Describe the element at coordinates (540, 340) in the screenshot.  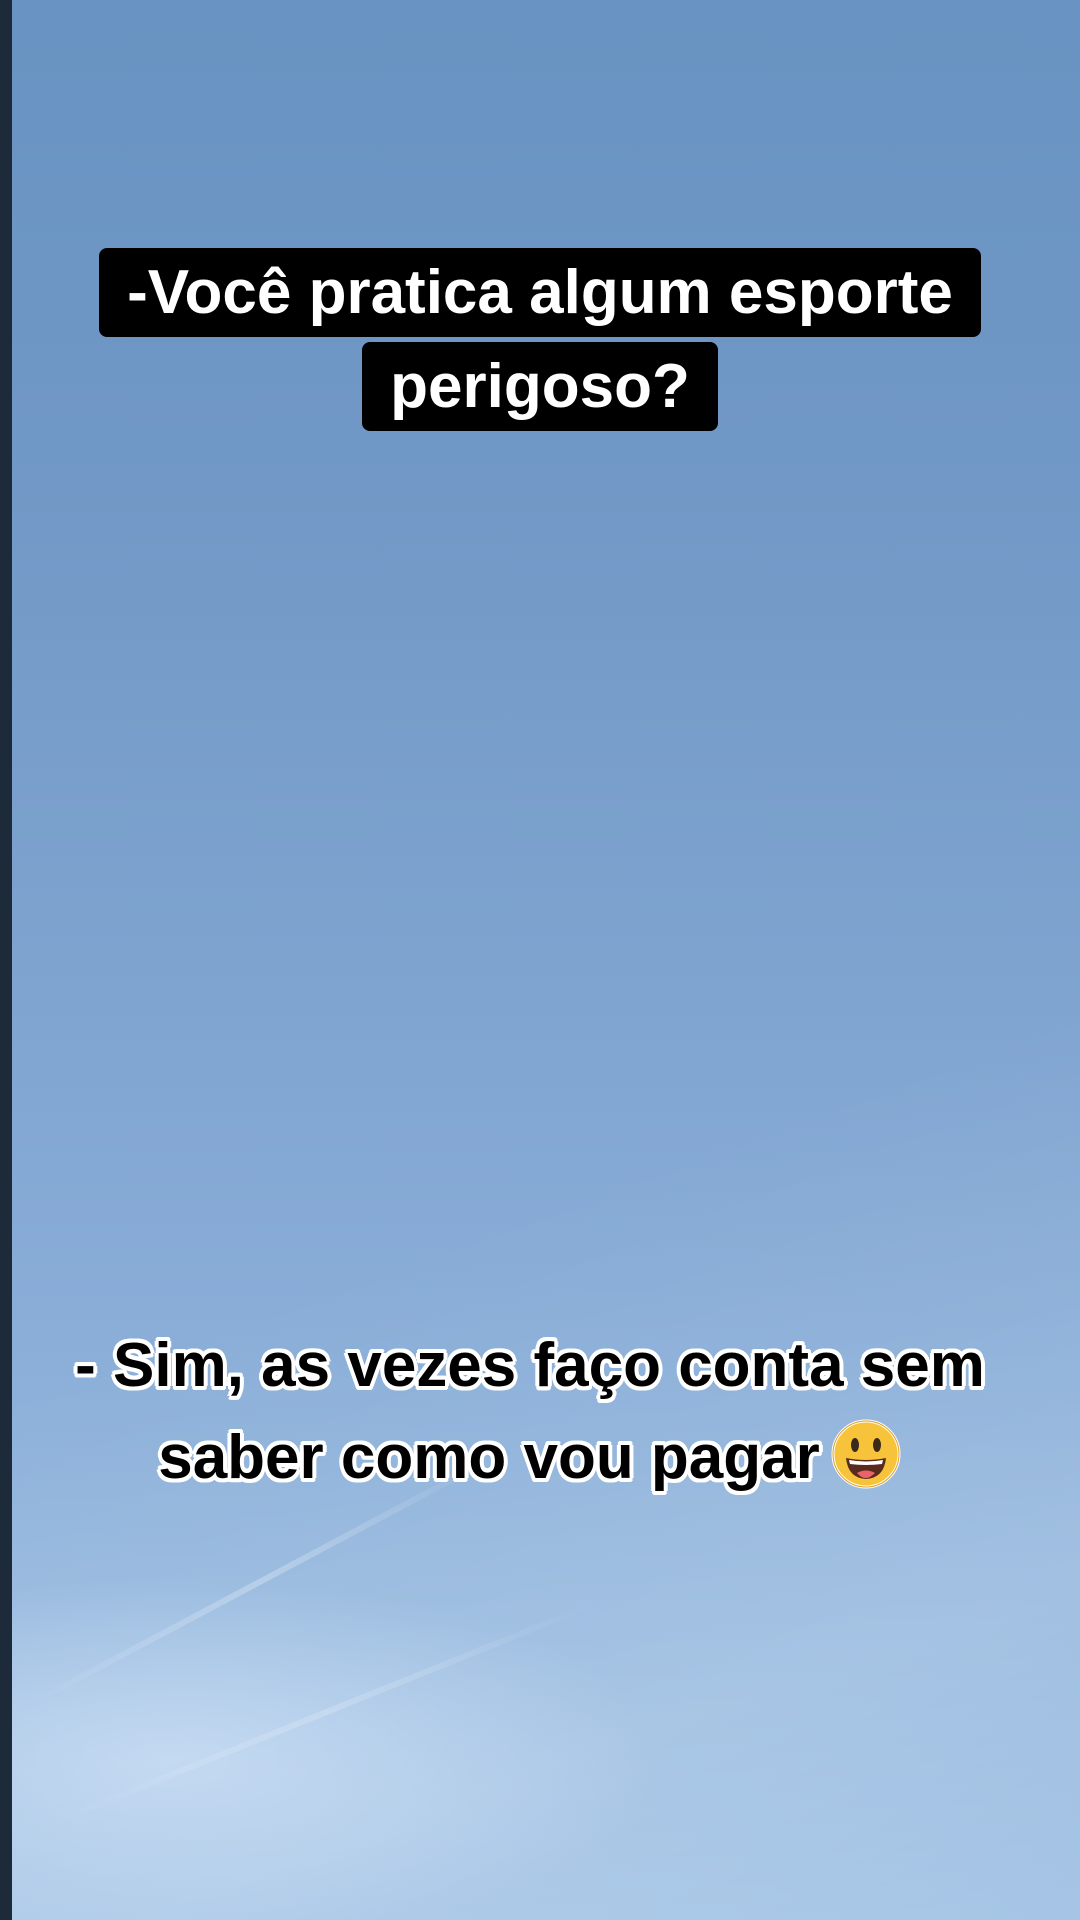
I see `question-caption: -Você pratica algum esporte perigoso?` at that location.